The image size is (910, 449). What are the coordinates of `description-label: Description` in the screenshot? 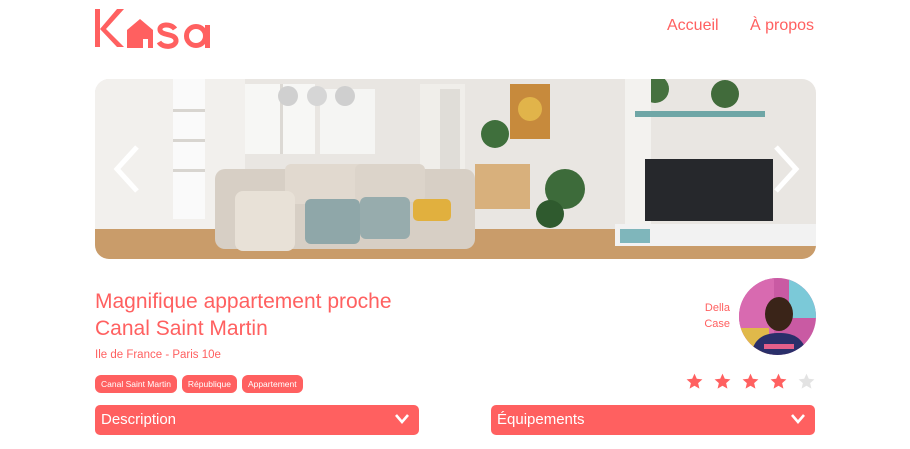 It's located at (139, 419).